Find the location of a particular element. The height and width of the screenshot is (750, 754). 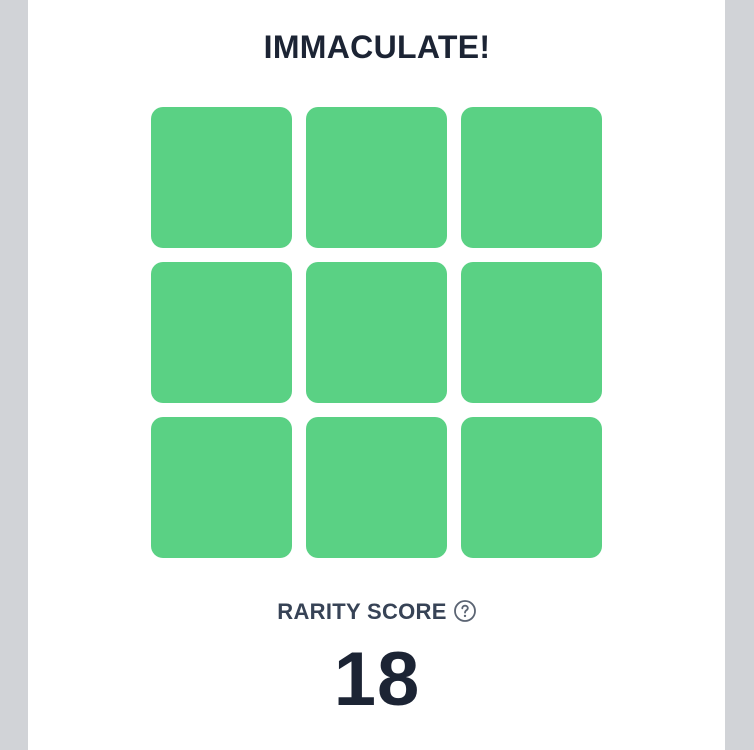

rarity-score-value: 18 is located at coordinates (377, 679).